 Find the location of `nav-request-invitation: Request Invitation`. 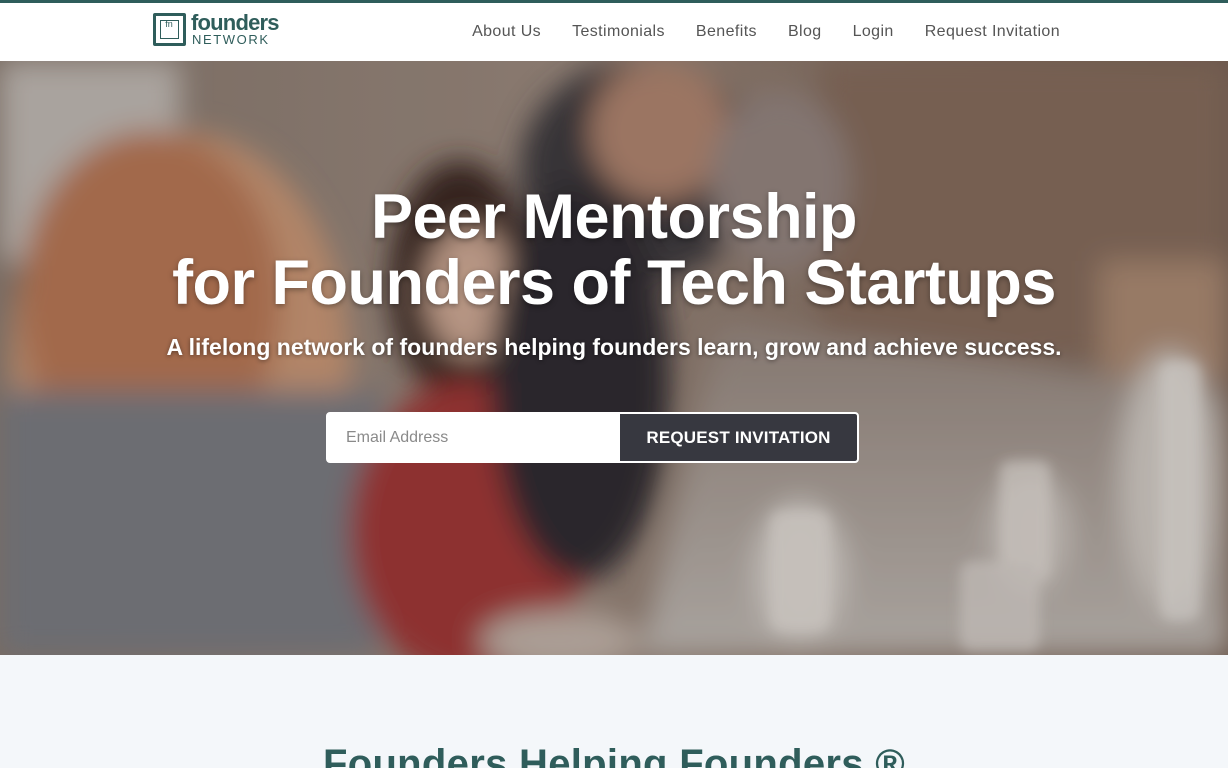

nav-request-invitation: Request Invitation is located at coordinates (992, 32).